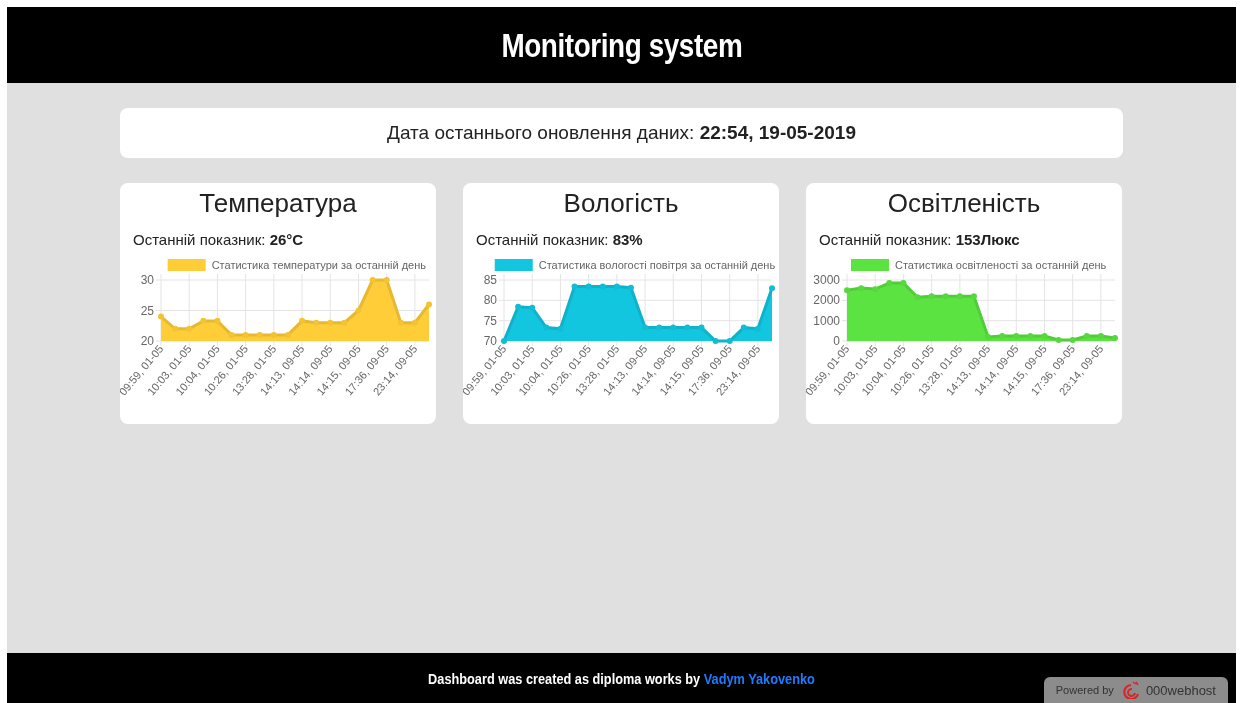 This screenshot has width=1243, height=703. Describe the element at coordinates (490, 300) in the screenshot. I see `y-tick-label: 80` at that location.